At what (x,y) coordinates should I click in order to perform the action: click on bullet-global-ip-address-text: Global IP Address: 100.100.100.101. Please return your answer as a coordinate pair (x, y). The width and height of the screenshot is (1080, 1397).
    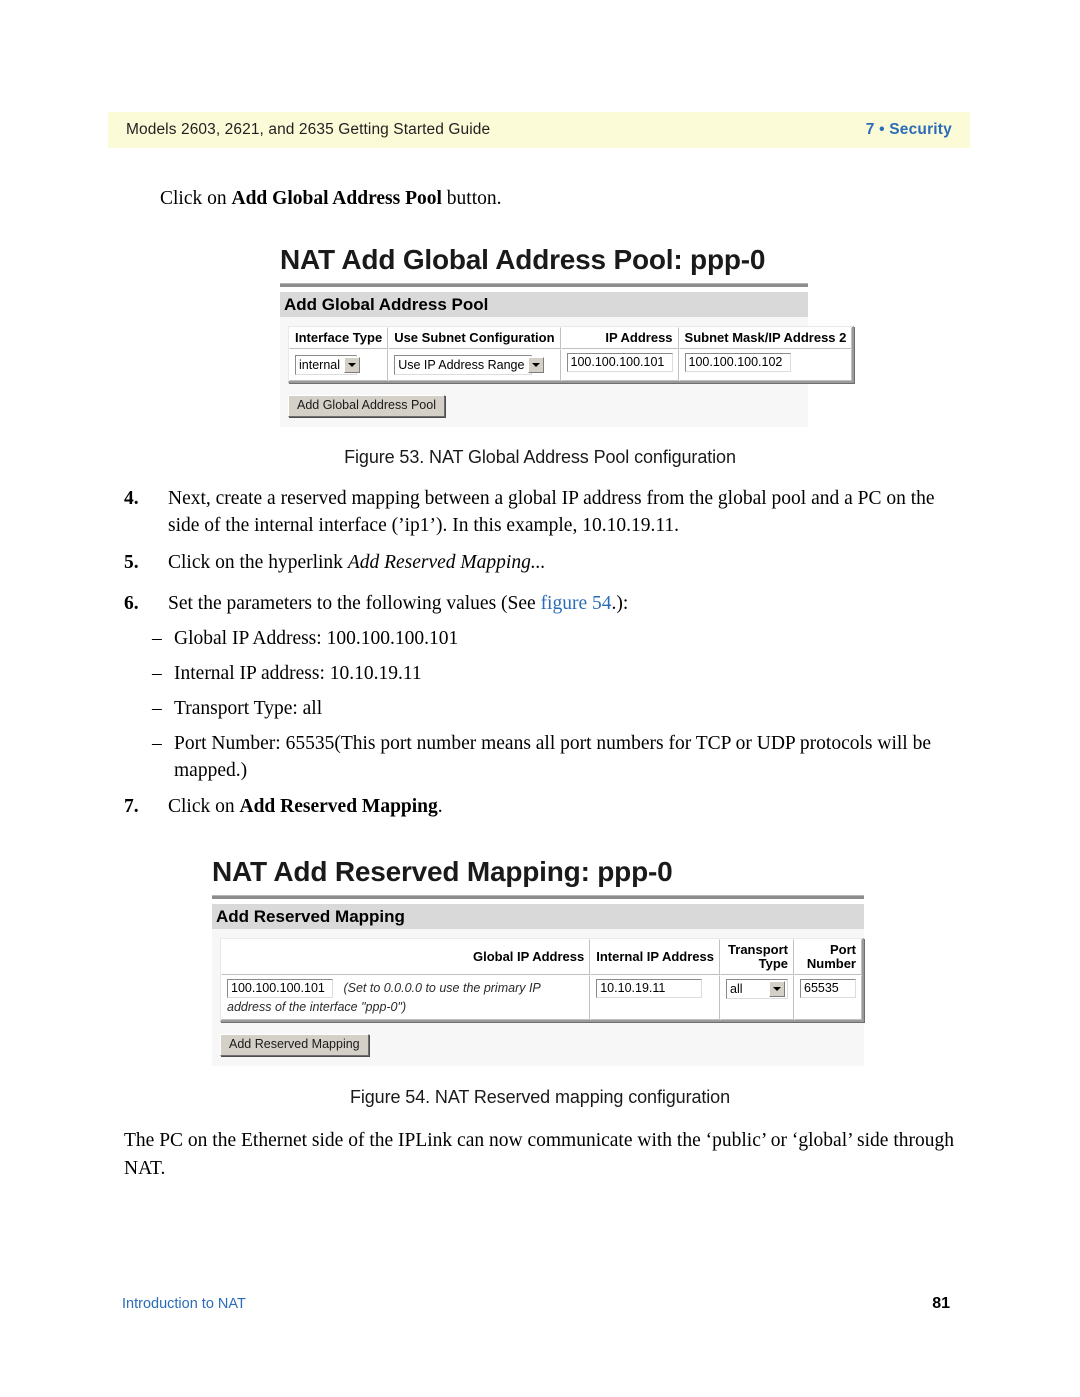
    Looking at the image, I should click on (316, 638).